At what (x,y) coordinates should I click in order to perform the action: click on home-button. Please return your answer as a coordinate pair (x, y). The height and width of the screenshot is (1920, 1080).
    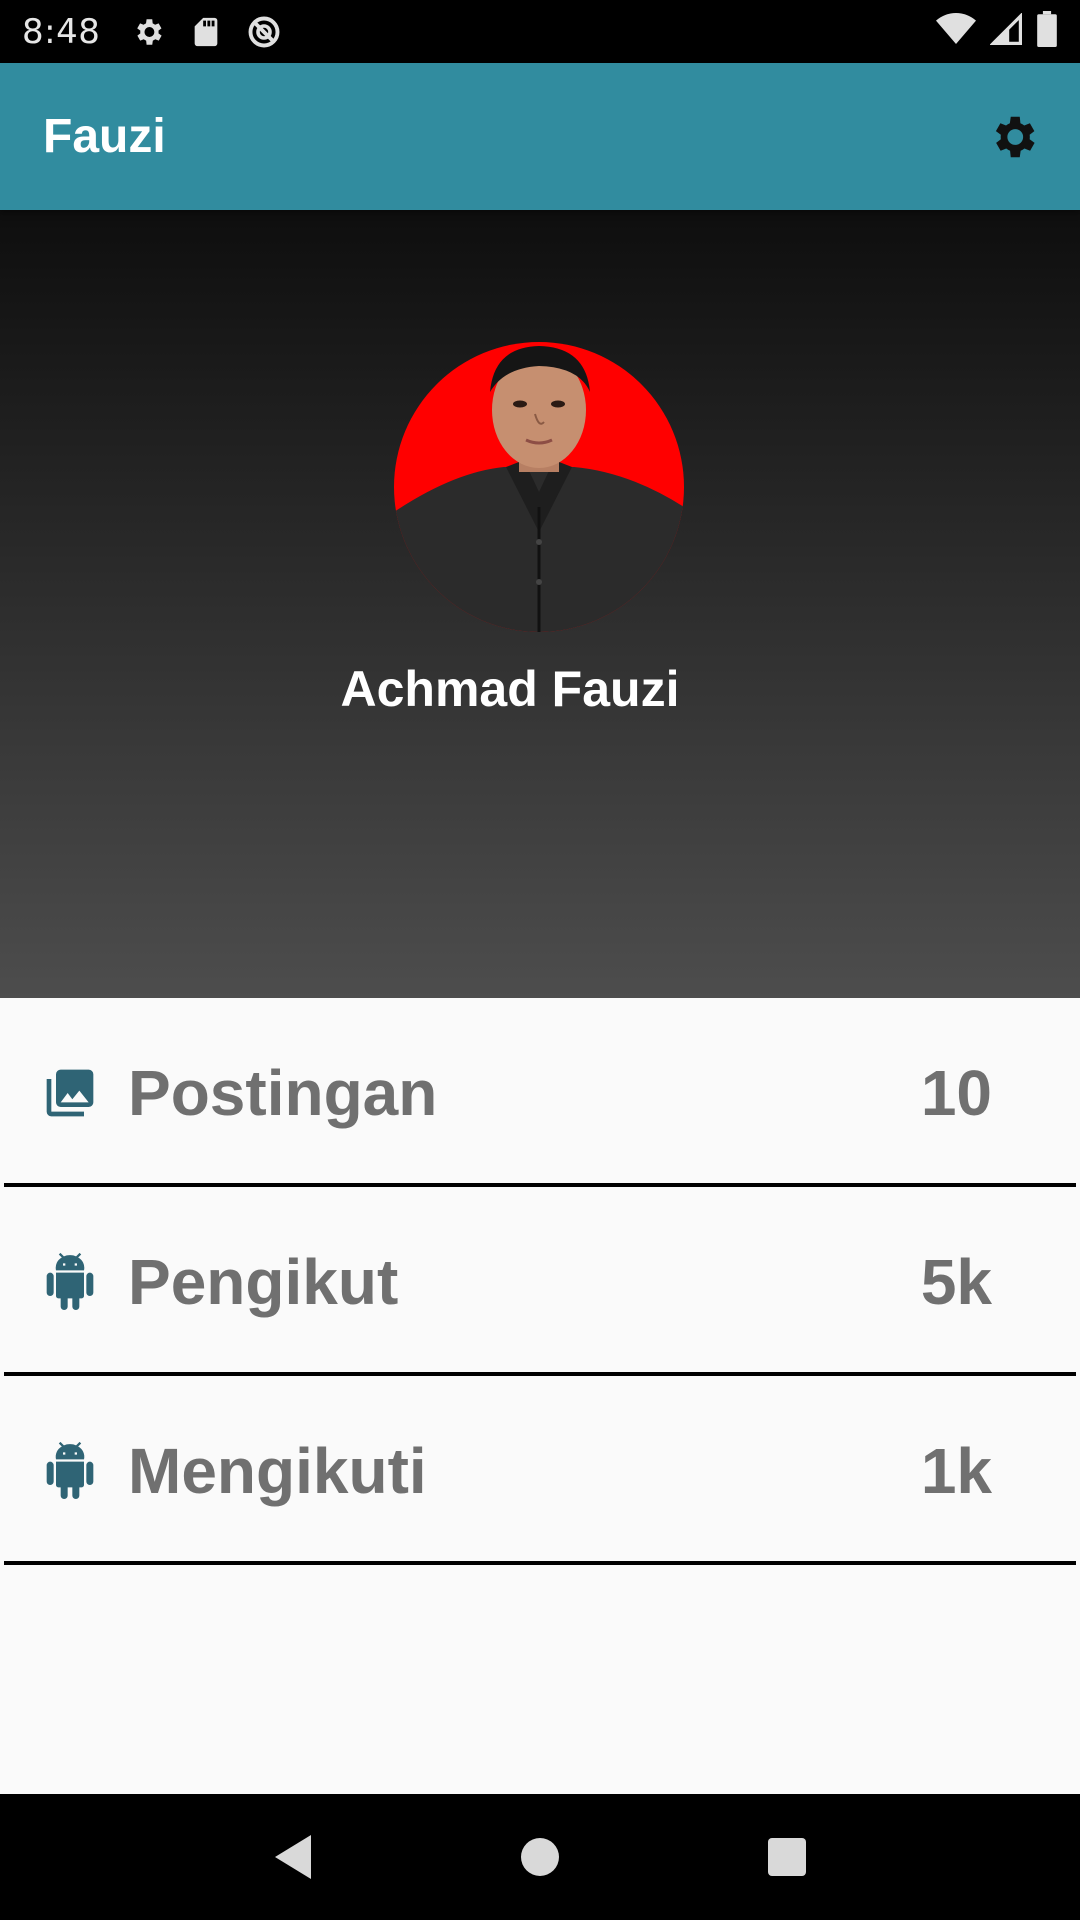
    Looking at the image, I should click on (540, 1857).